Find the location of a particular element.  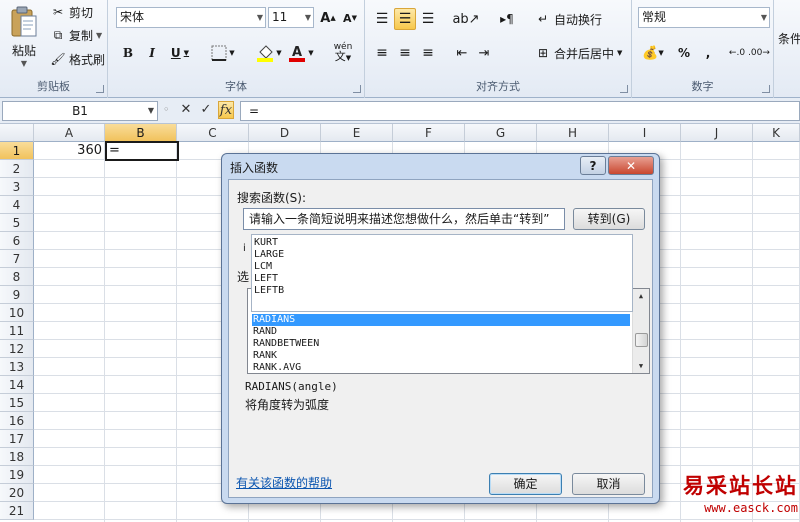

conditional-format-button: 条件 is located at coordinates (789, 40).